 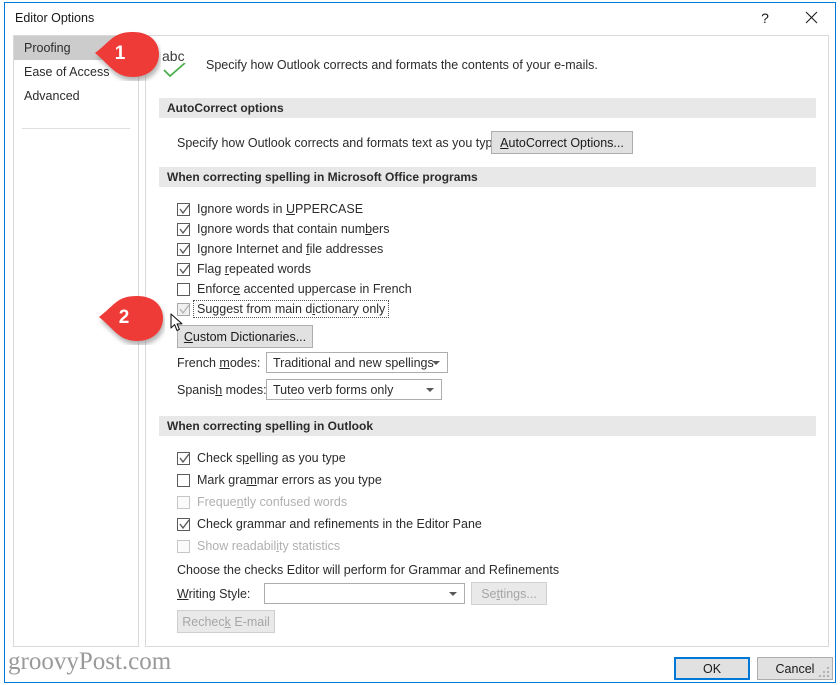 I want to click on callout-marker-1: 1, so click(x=127, y=55).